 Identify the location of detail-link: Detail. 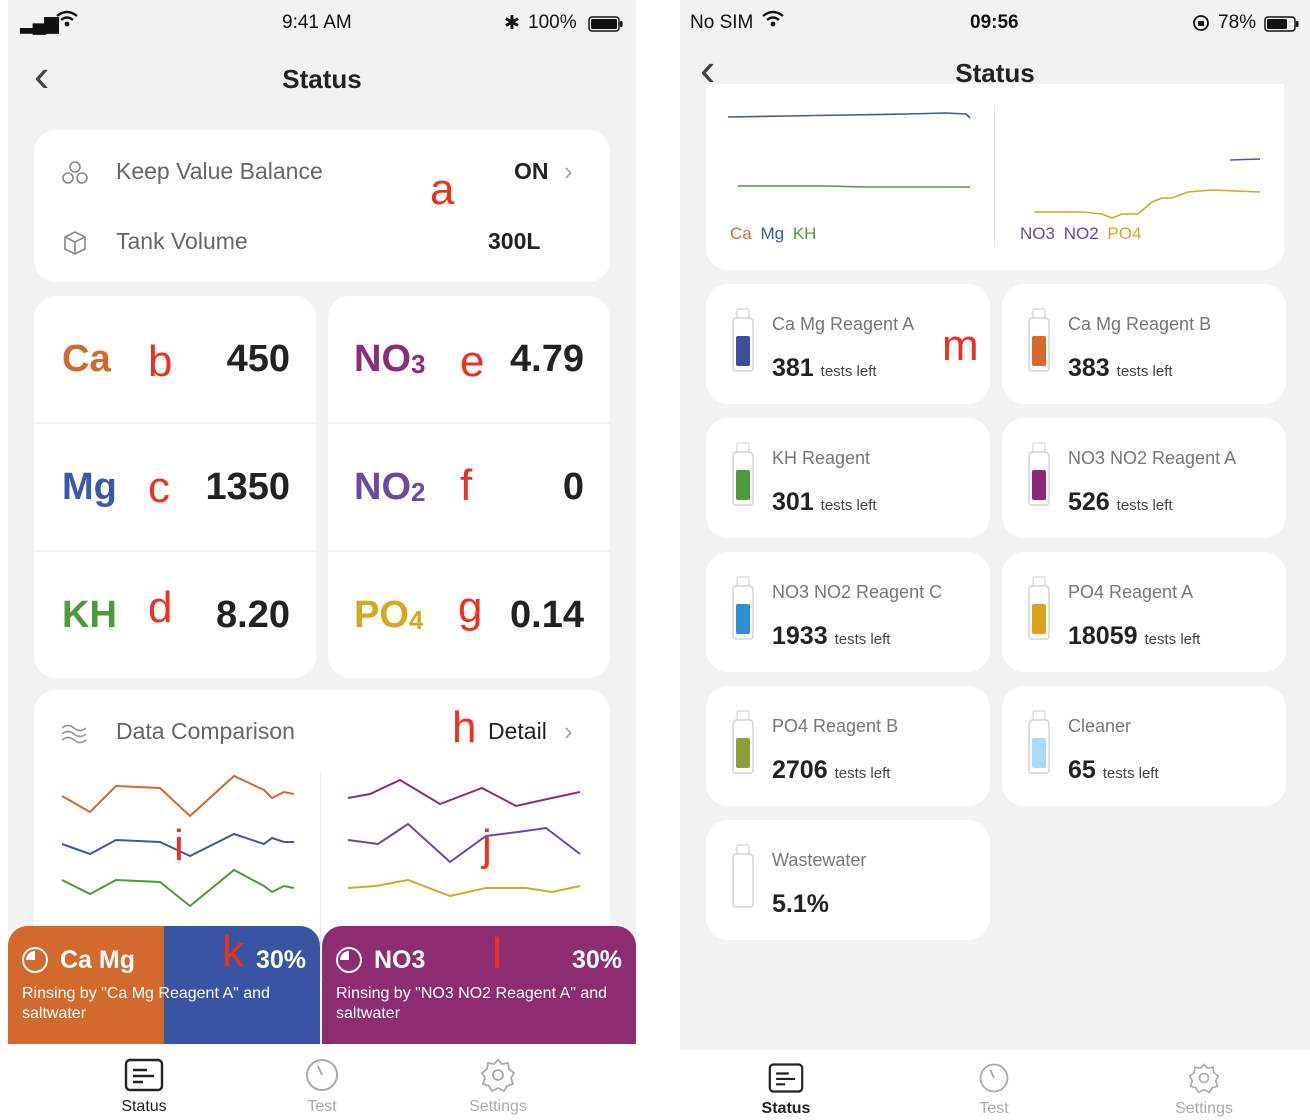
(517, 731).